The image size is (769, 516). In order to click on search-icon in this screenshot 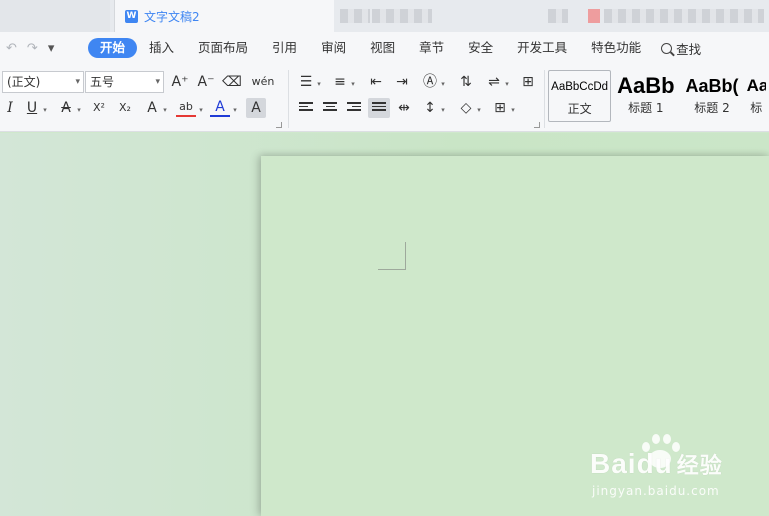, I will do `click(667, 48)`.